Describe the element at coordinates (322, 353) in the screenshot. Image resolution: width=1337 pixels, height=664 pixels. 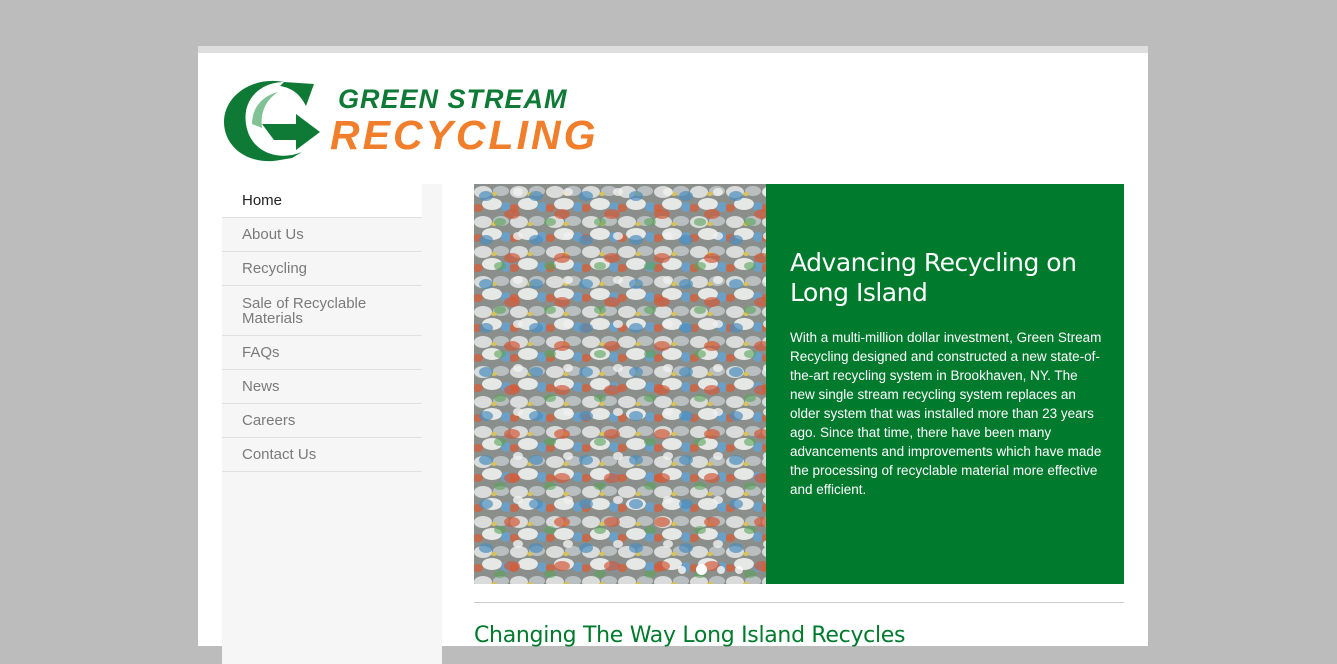
I see `nav-item-faqs: FAQs` at that location.